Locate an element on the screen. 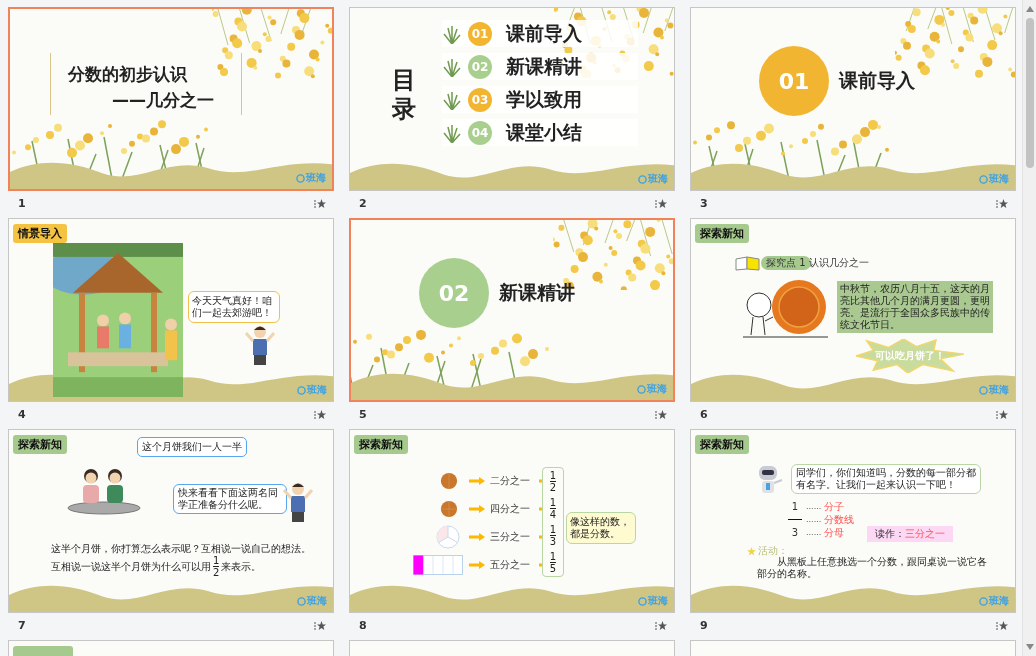 The width and height of the screenshot is (1036, 656). slide-thumbnail: 班海 探索新知 二分之一 四分之一 三分之一 五分之一 1 2 1 4 1 3 1 5 像这样的数，都是分数。 is located at coordinates (512, 521).